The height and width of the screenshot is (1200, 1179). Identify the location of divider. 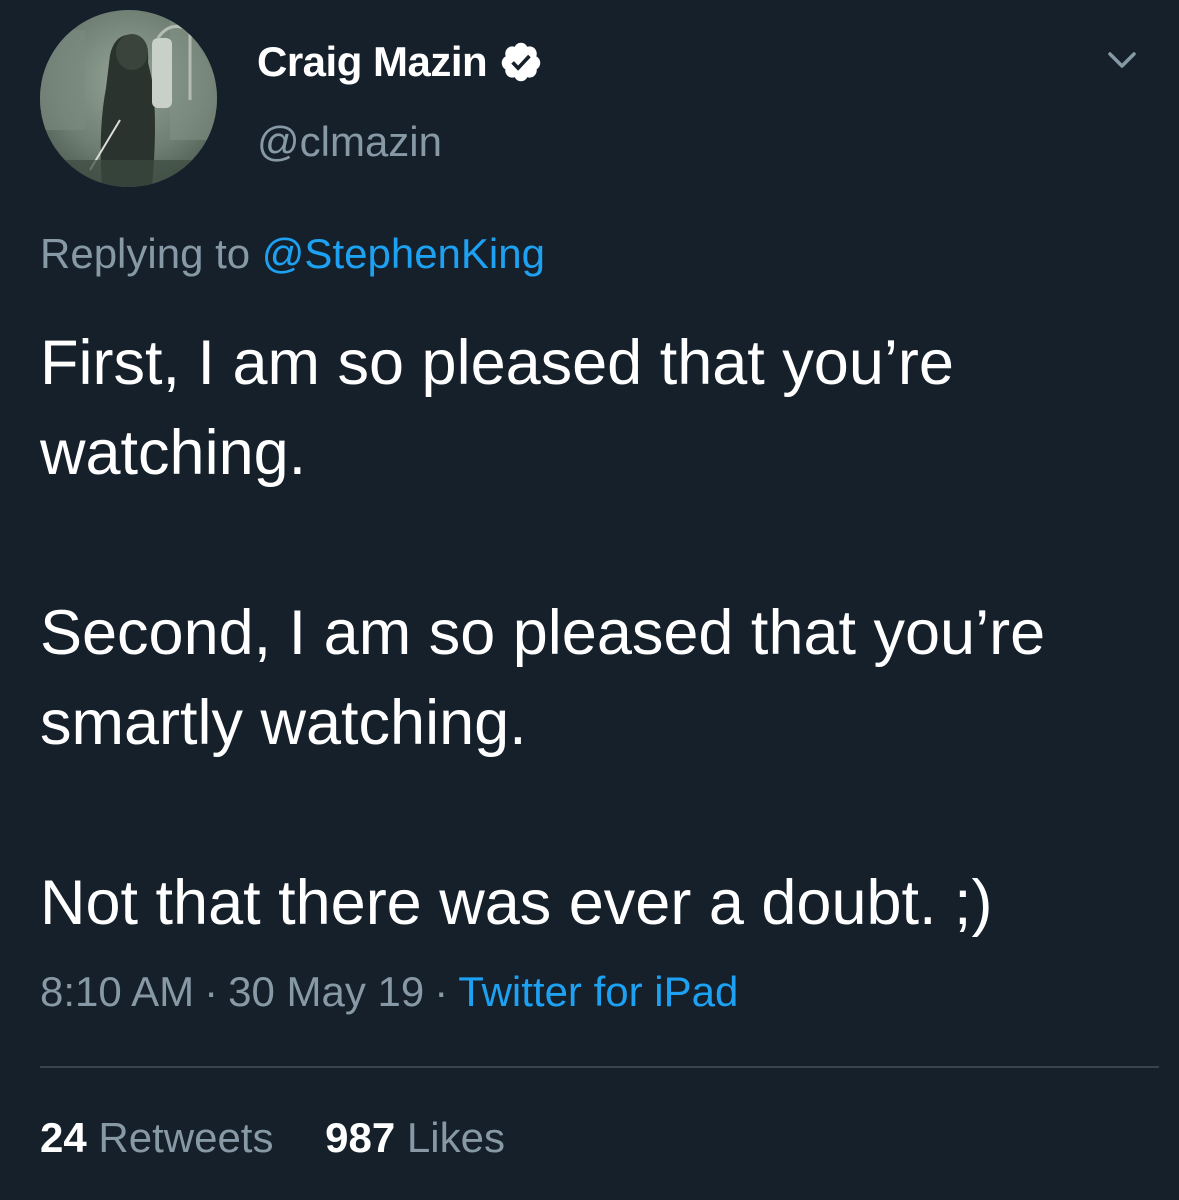
(599, 1067).